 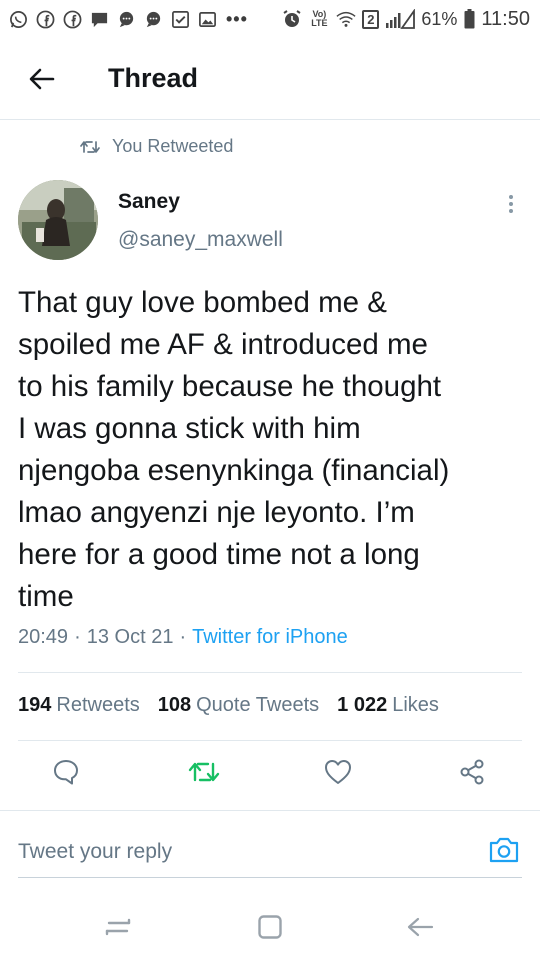 I want to click on alarm-icon, so click(x=292, y=19).